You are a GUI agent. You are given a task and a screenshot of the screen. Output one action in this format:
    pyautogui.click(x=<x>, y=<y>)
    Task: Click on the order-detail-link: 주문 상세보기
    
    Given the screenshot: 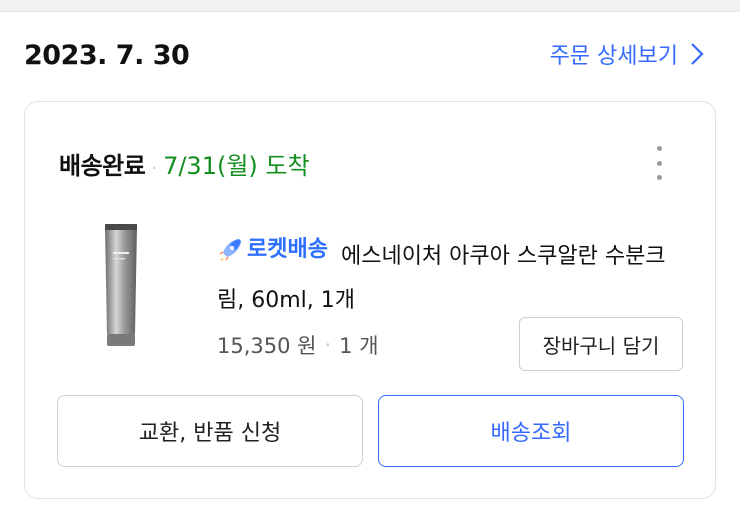 What is the action you would take?
    pyautogui.click(x=627, y=54)
    